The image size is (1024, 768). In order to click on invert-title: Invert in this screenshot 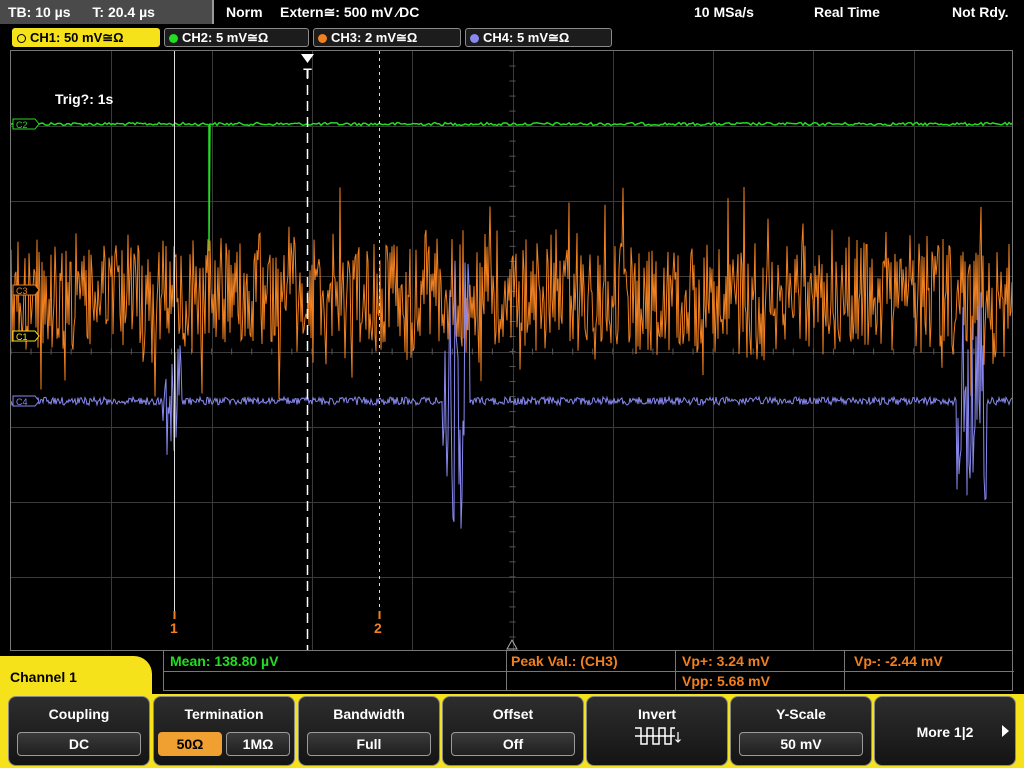, I will do `click(657, 714)`.